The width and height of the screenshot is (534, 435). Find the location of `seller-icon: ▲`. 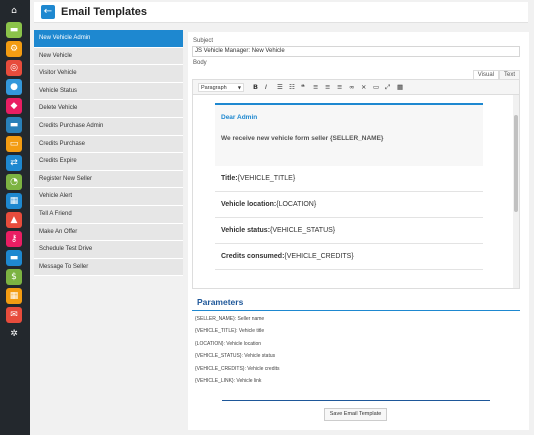

seller-icon: ▲ is located at coordinates (14, 220).